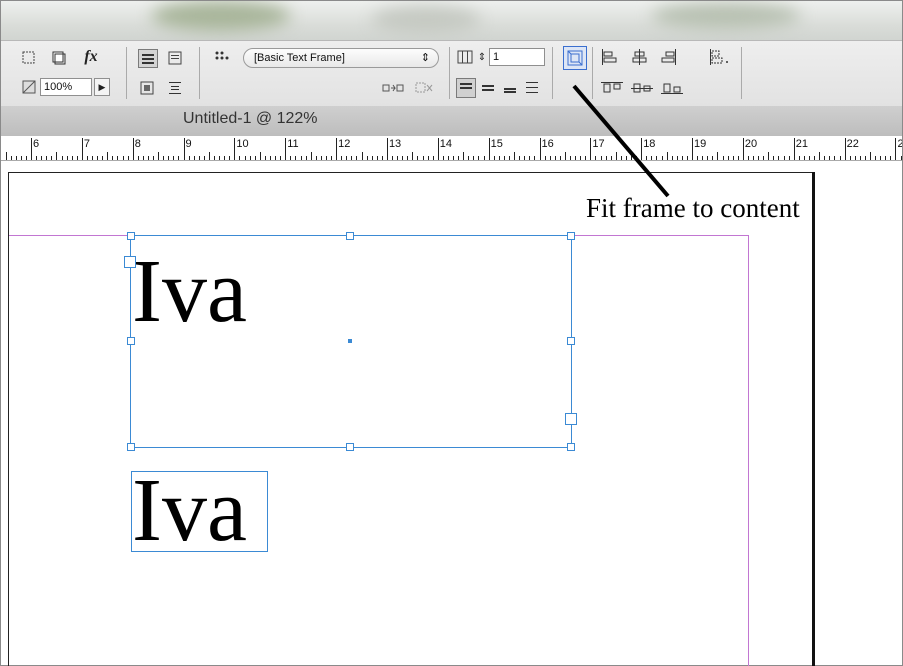 This screenshot has height=666, width=903. What do you see at coordinates (510, 87) in the screenshot?
I see `align-text-bottom-icon` at bounding box center [510, 87].